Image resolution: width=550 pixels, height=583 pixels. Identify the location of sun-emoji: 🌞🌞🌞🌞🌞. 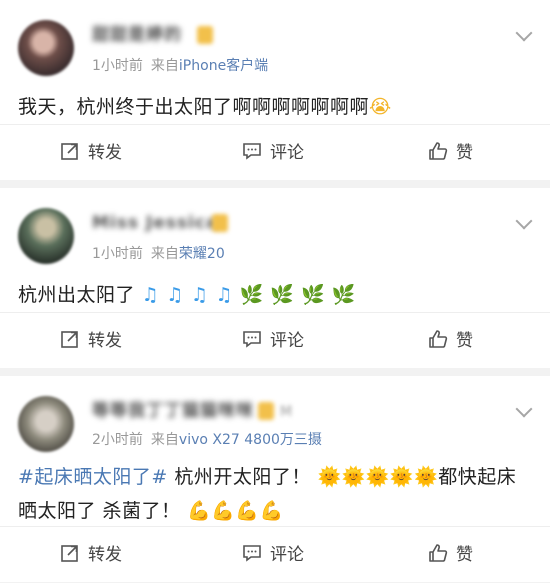
(378, 477).